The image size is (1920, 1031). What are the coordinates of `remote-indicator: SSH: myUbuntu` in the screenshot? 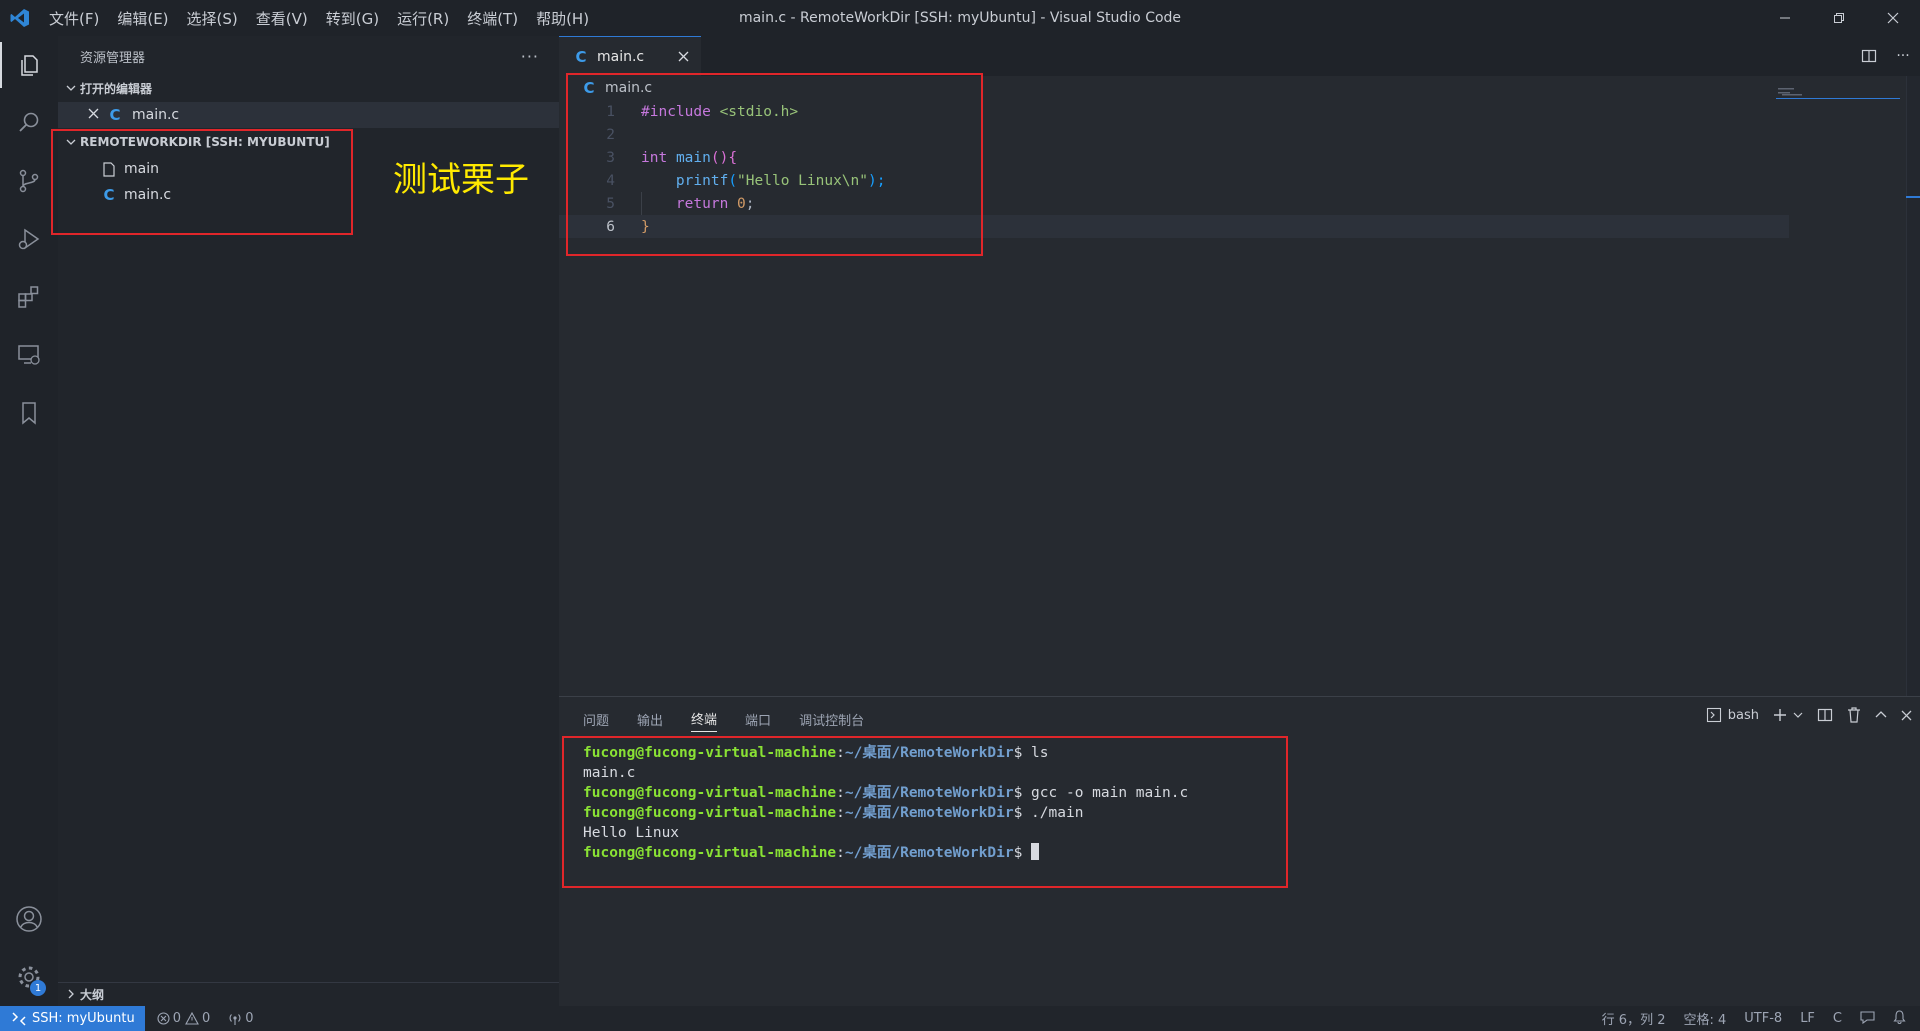 It's located at (72, 1018).